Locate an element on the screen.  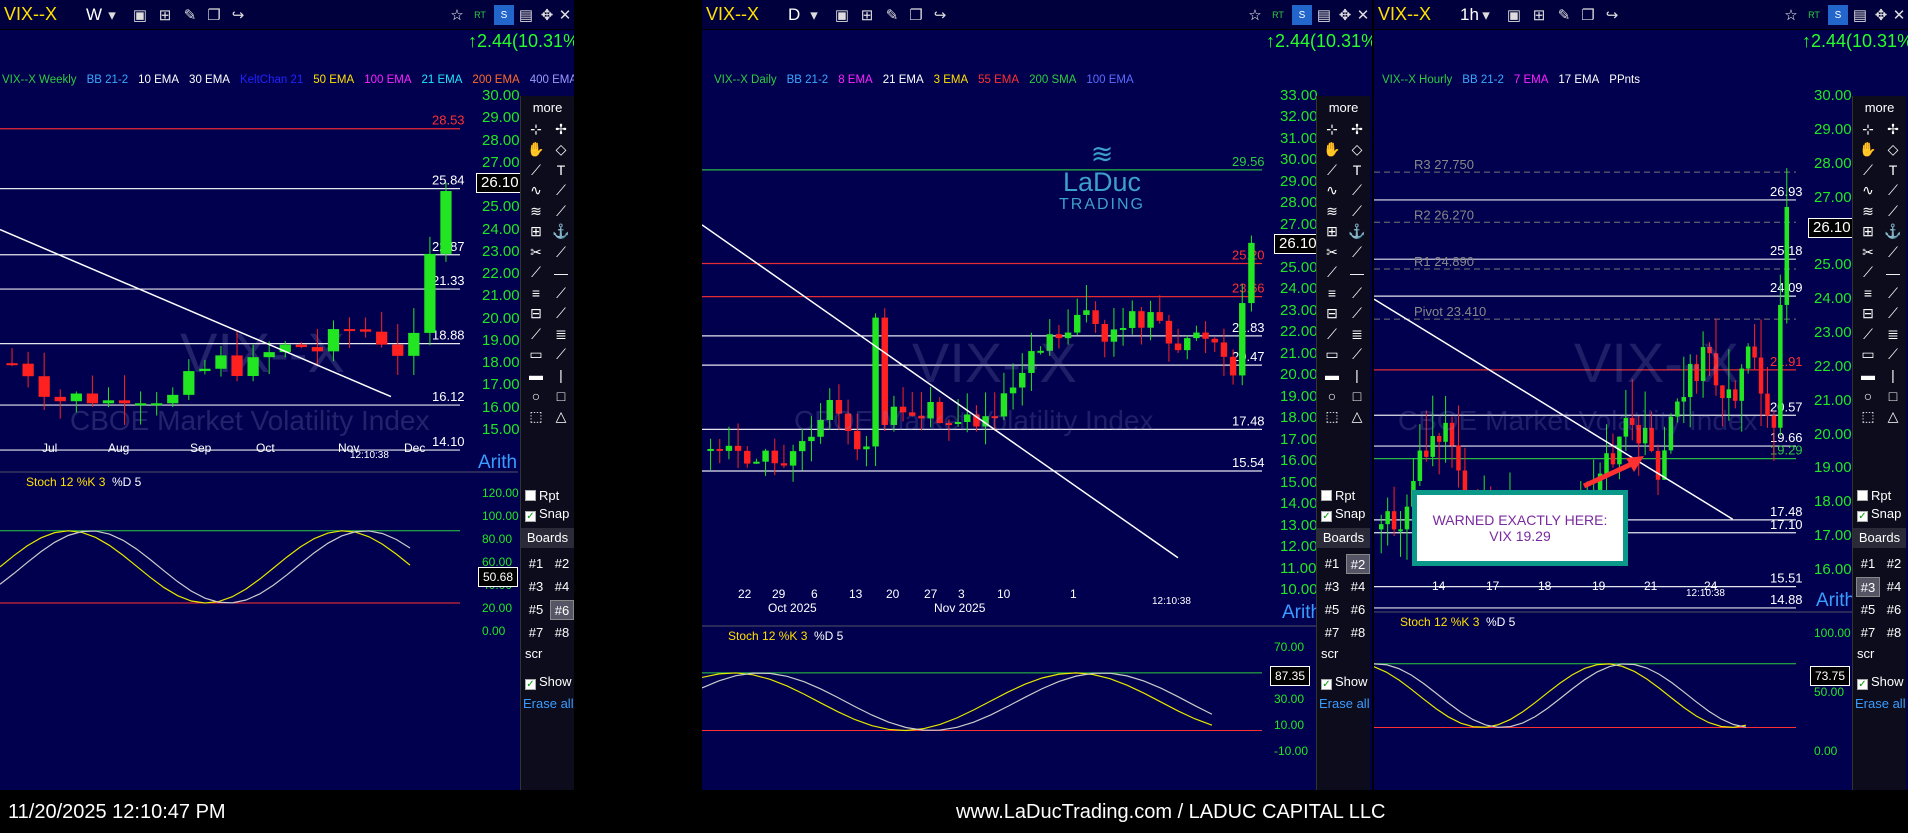
drawing-tool-icon: | is located at coordinates (1893, 375).